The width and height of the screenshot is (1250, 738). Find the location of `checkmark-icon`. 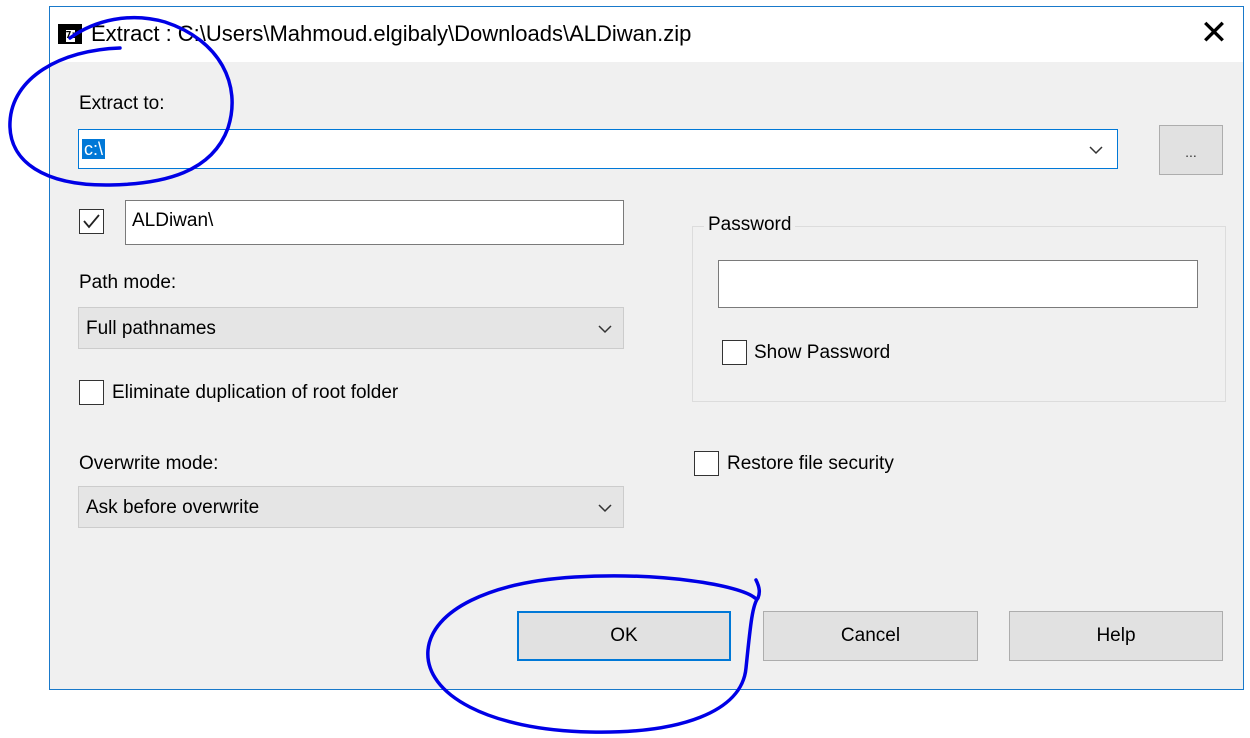

checkmark-icon is located at coordinates (91, 221).